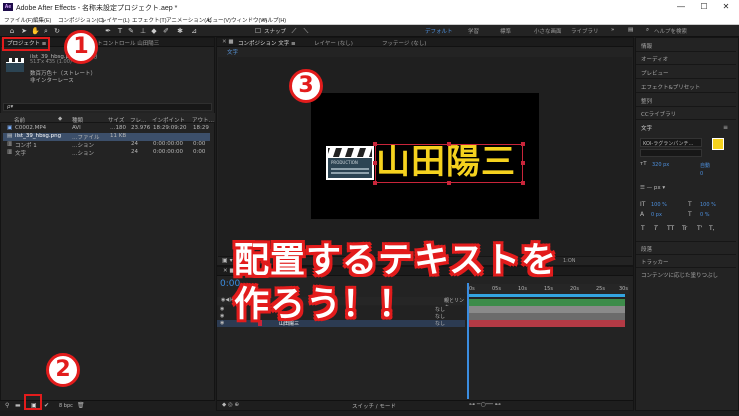  Describe the element at coordinates (77, 120) in the screenshot. I see `col-type: 種類` at that location.